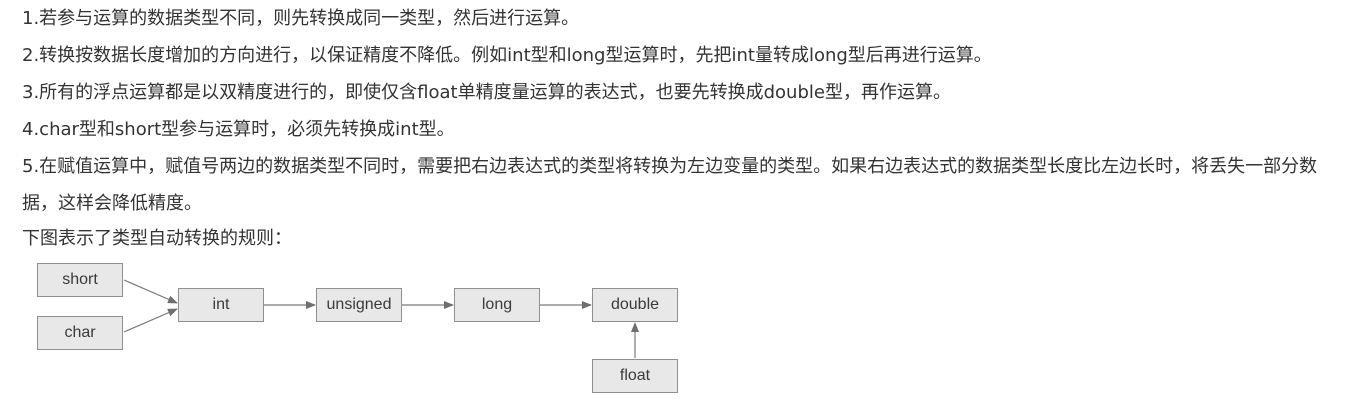 Image resolution: width=1356 pixels, height=405 pixels. Describe the element at coordinates (150, 320) in the screenshot. I see `arrow-char-to-int` at that location.